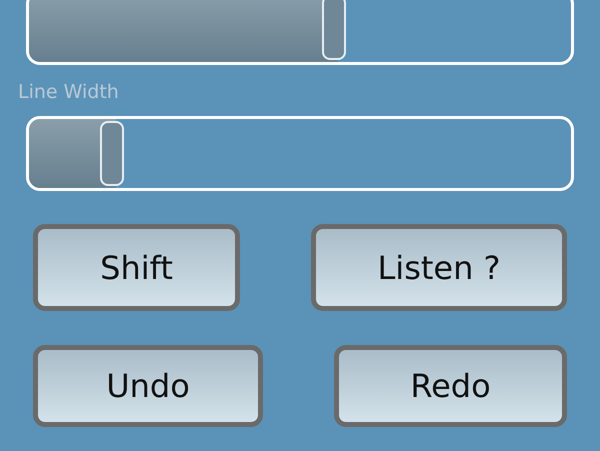 The width and height of the screenshot is (600, 451). Describe the element at coordinates (450, 386) in the screenshot. I see `action-button: Redo` at that location.